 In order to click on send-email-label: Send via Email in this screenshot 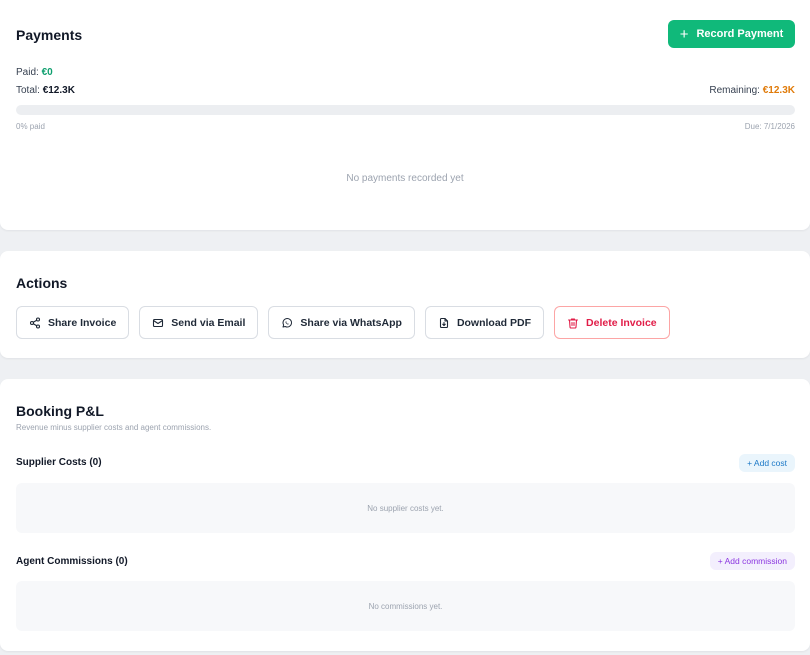, I will do `click(208, 322)`.